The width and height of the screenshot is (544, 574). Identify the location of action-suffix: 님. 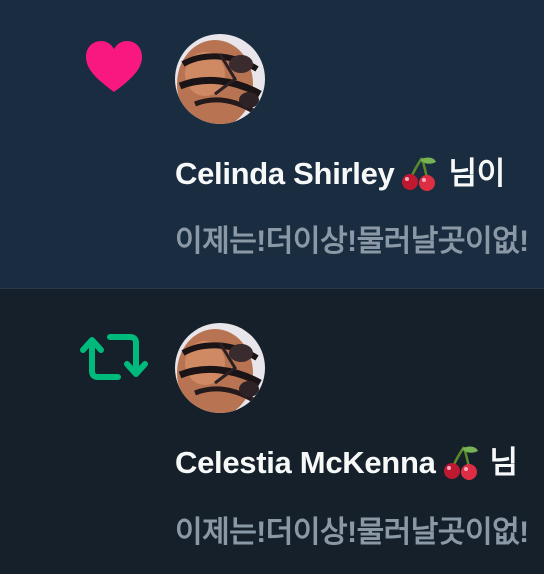
(504, 462).